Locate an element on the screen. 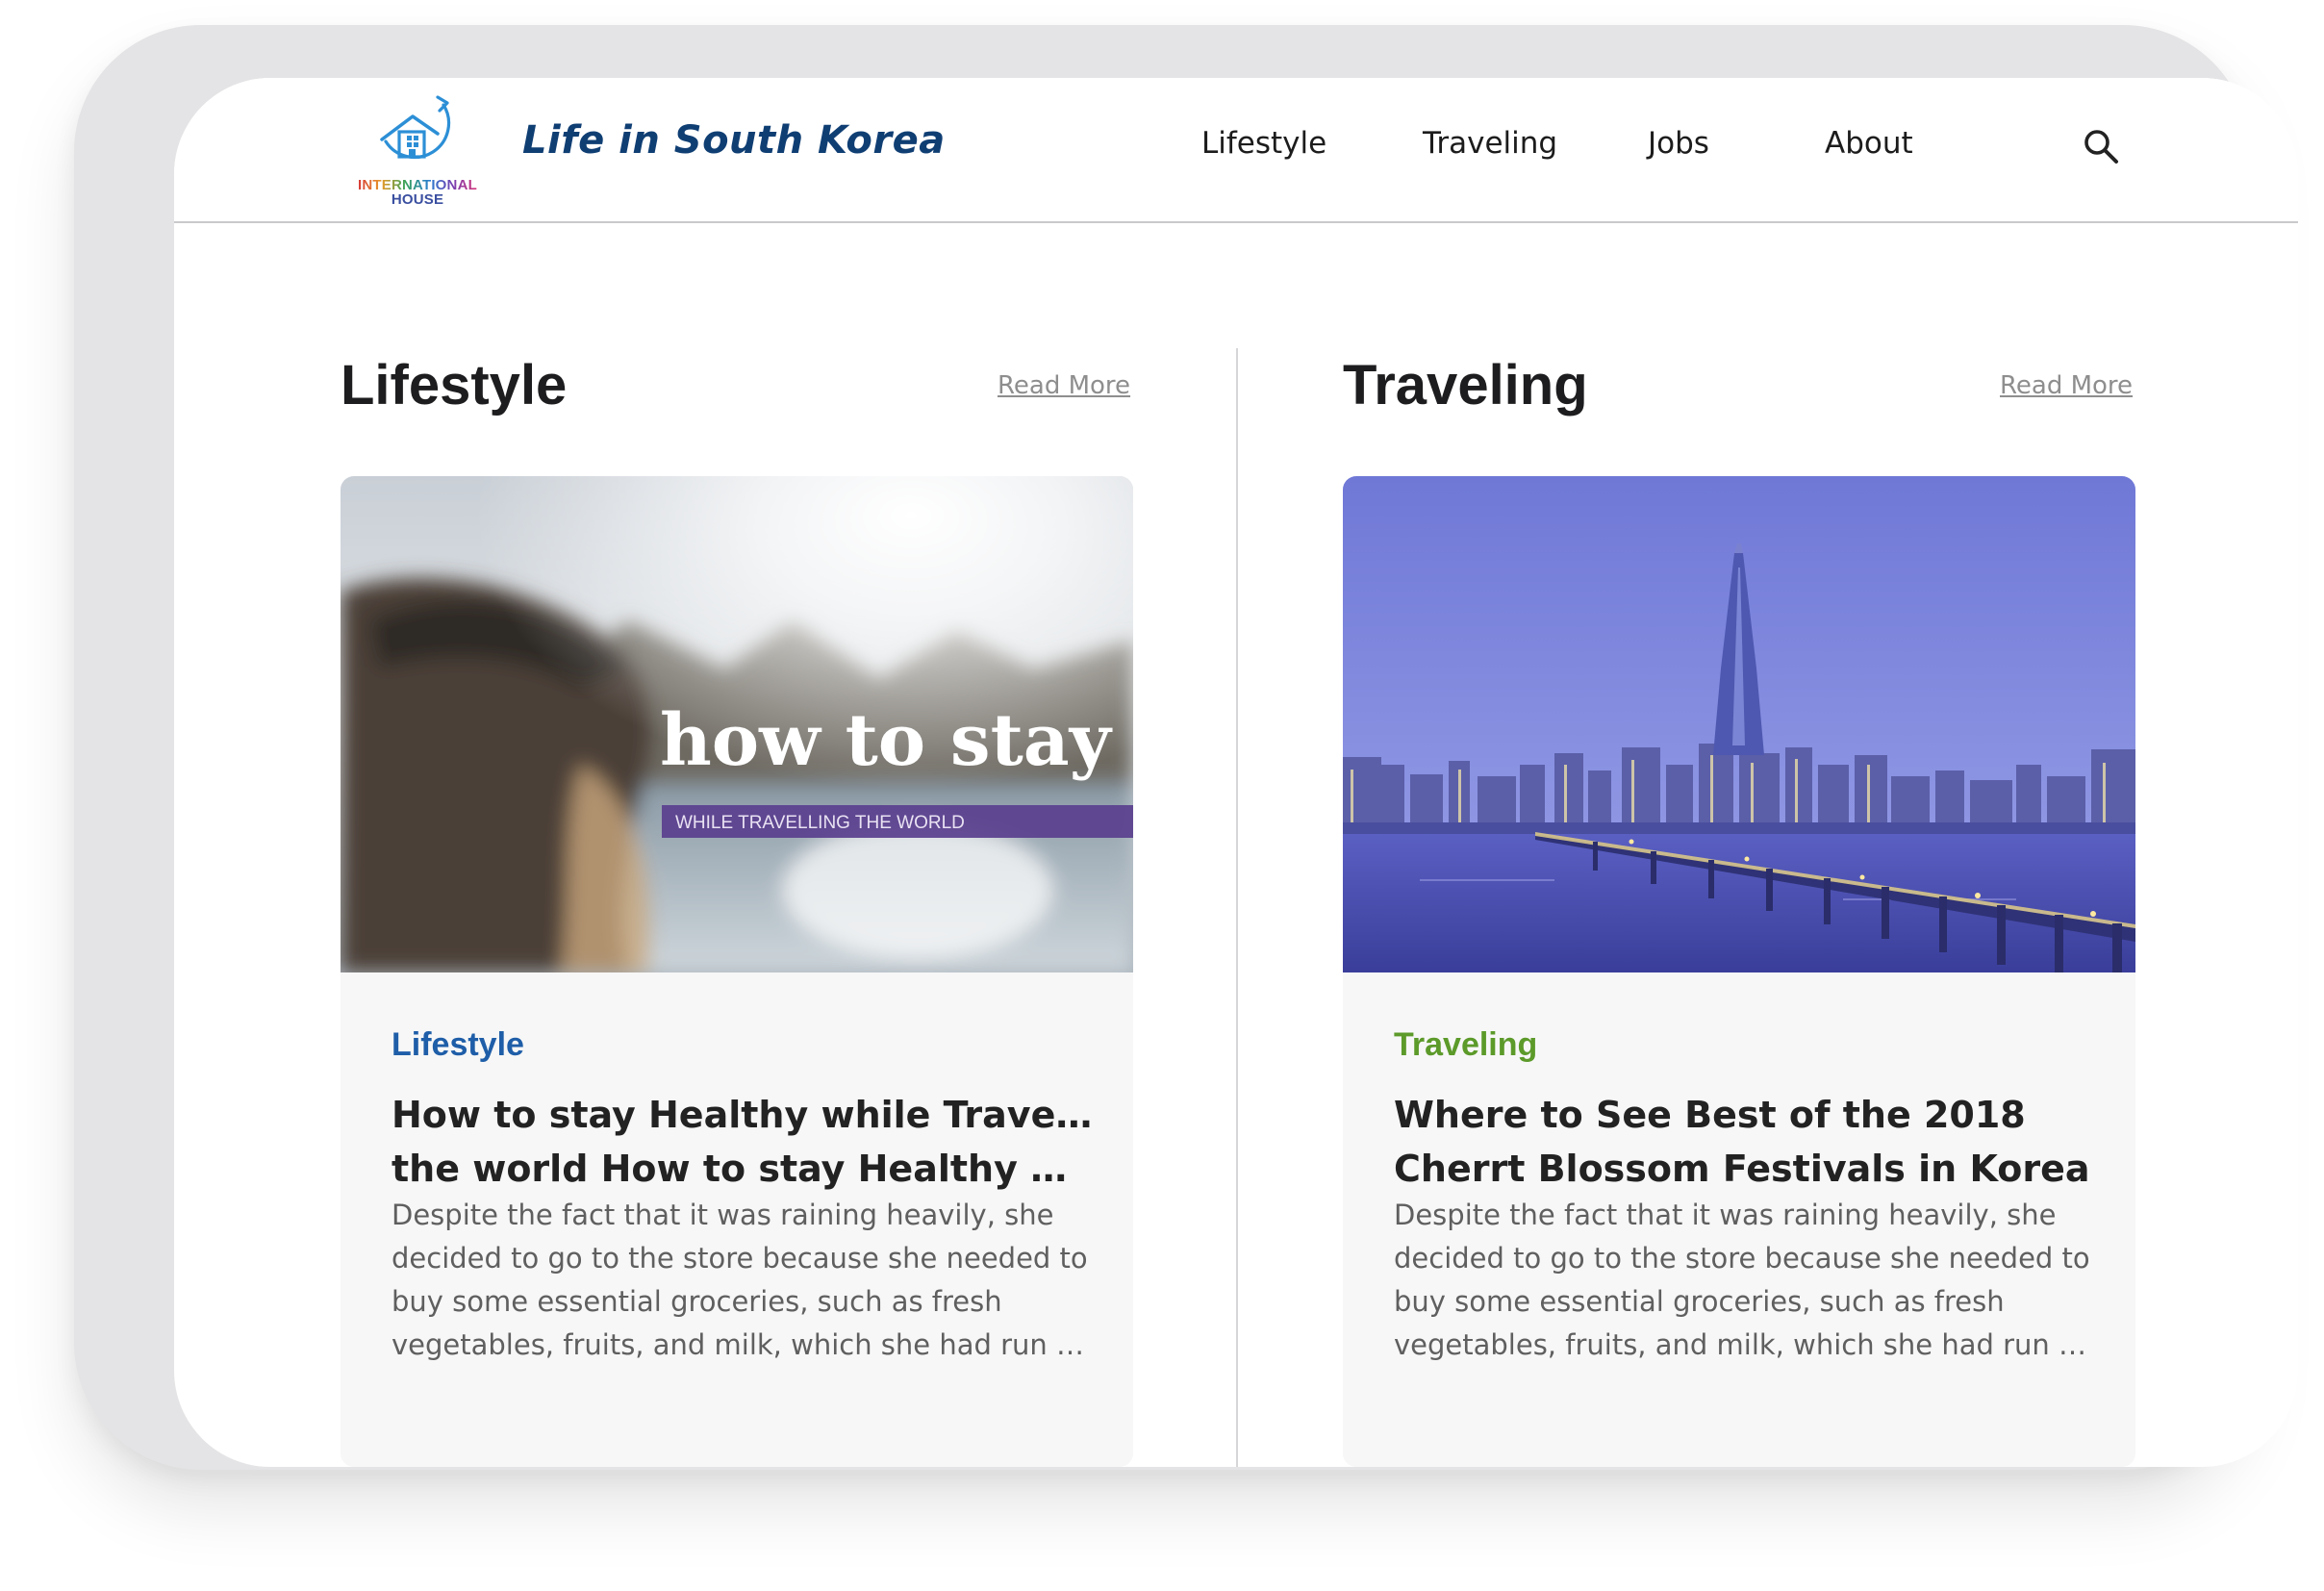  nav-item-jobs: Jobs is located at coordinates (1678, 143).